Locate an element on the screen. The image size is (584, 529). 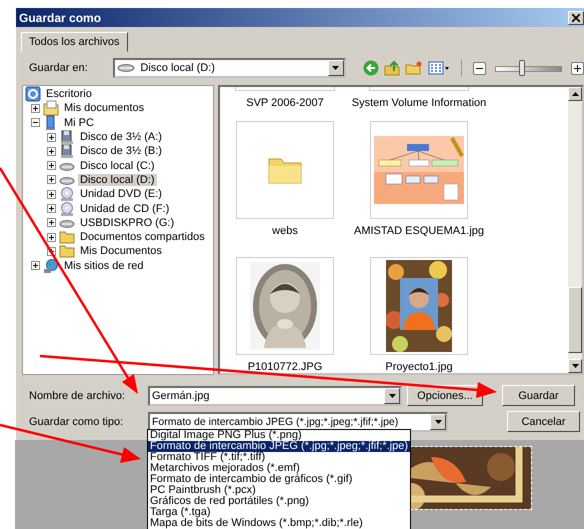
file-type-option: Mapa de bits de Windows (*.bmp;*.dib;*.rle) is located at coordinates (279, 523).